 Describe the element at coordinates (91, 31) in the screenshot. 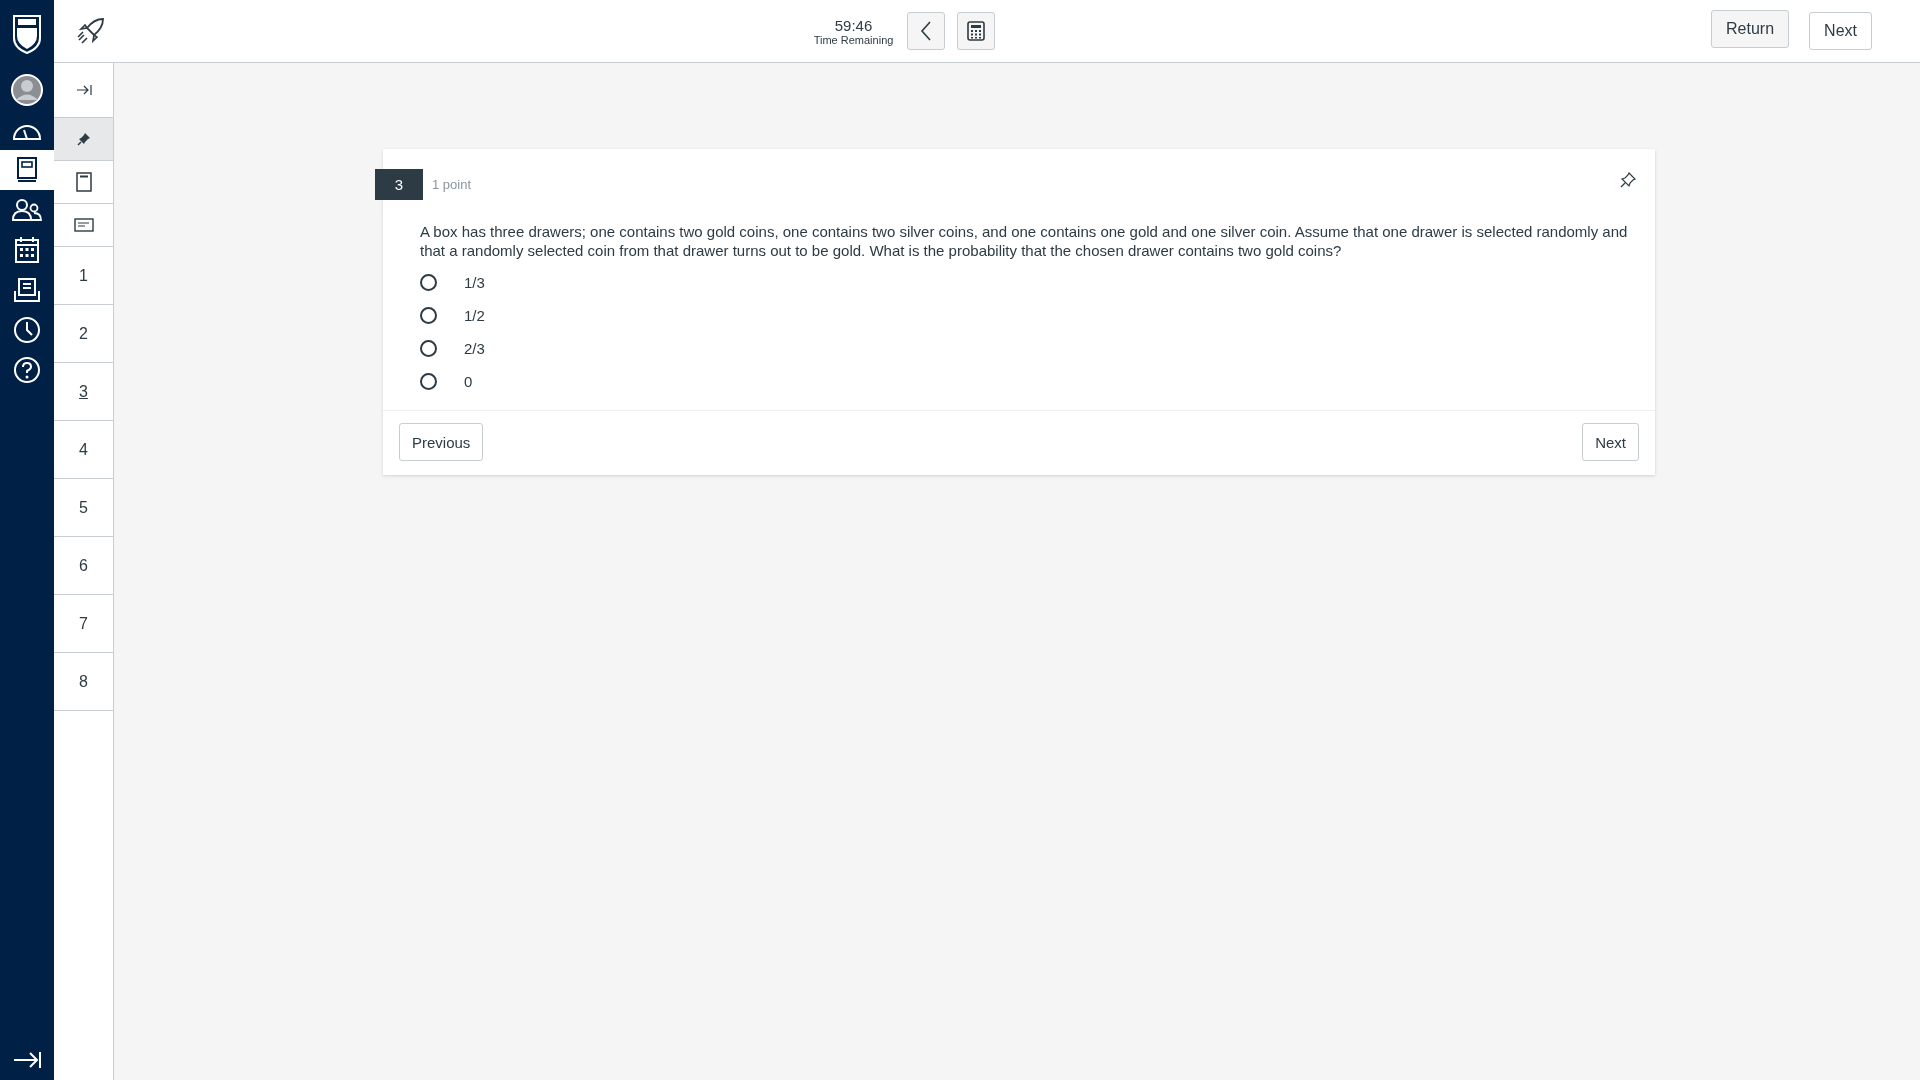

I see `rocket-icon` at that location.